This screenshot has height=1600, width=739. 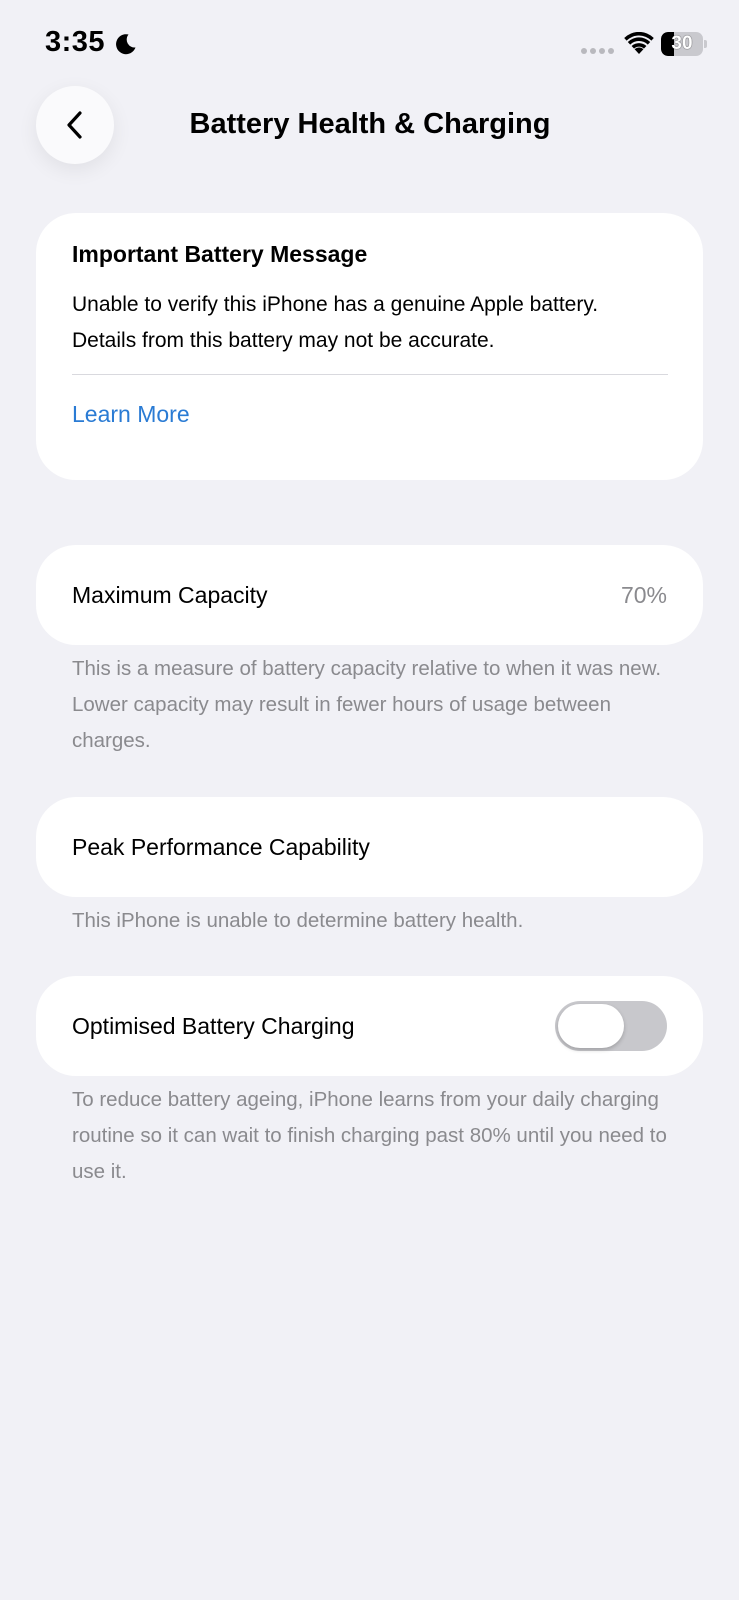 What do you see at coordinates (597, 51) in the screenshot?
I see `cellular-signal-icon` at bounding box center [597, 51].